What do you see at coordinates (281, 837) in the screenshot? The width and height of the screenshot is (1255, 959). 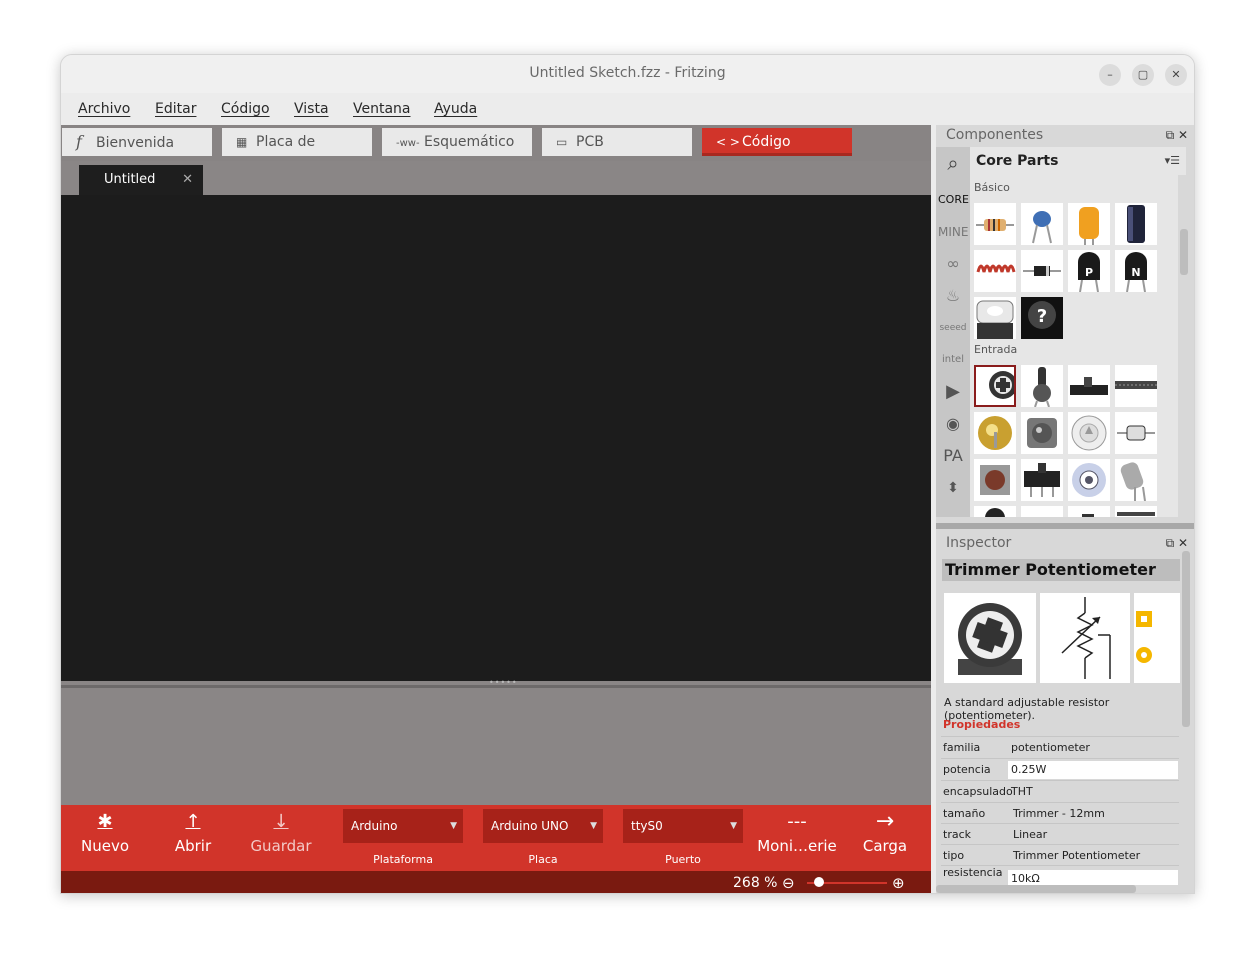 I see `save-button: ↓ Guardar` at bounding box center [281, 837].